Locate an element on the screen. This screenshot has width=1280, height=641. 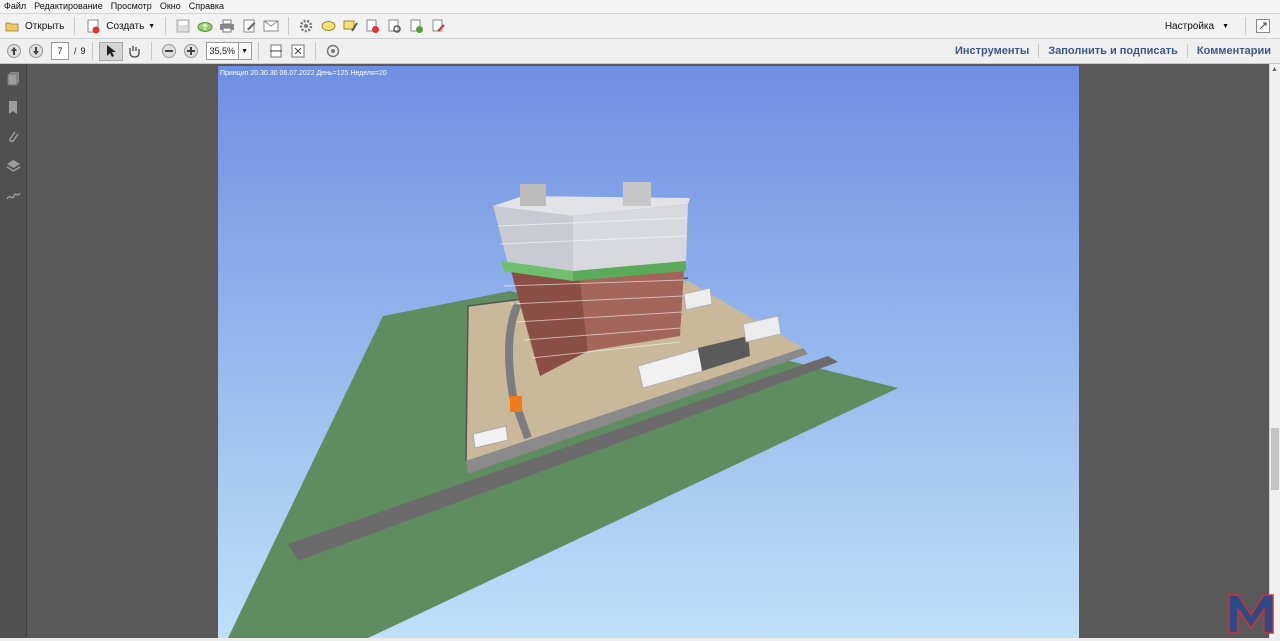
bookmarks-panel-button is located at coordinates (13, 107).